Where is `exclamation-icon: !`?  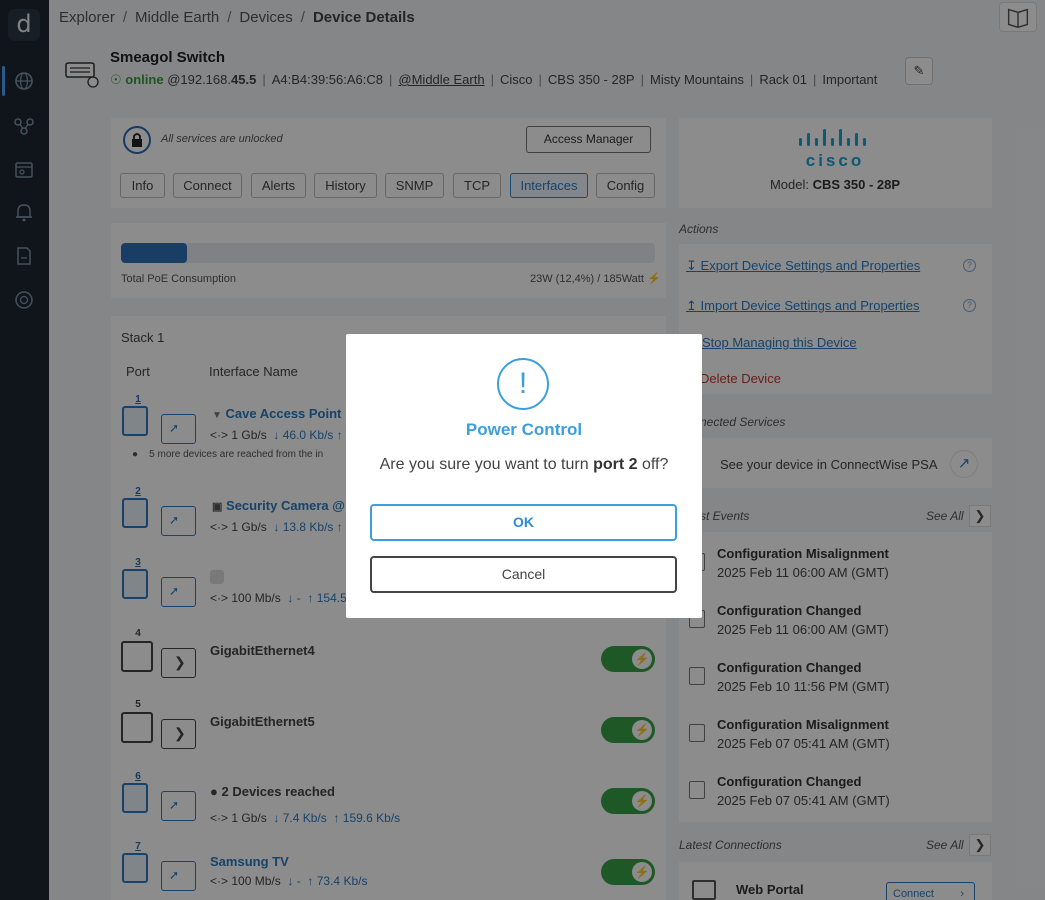 exclamation-icon: ! is located at coordinates (523, 384).